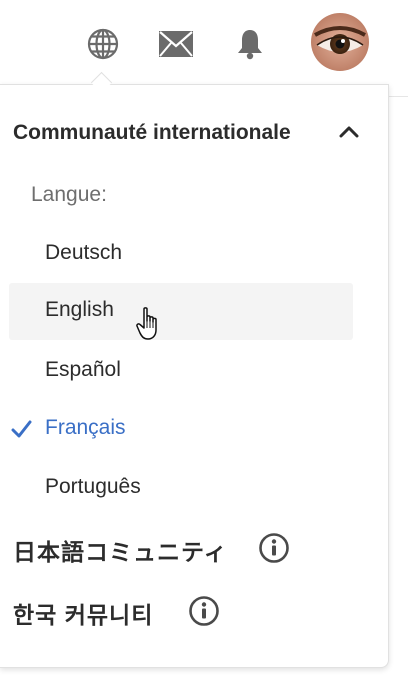 The width and height of the screenshot is (408, 689). I want to click on language-option-francais: Français, so click(181, 429).